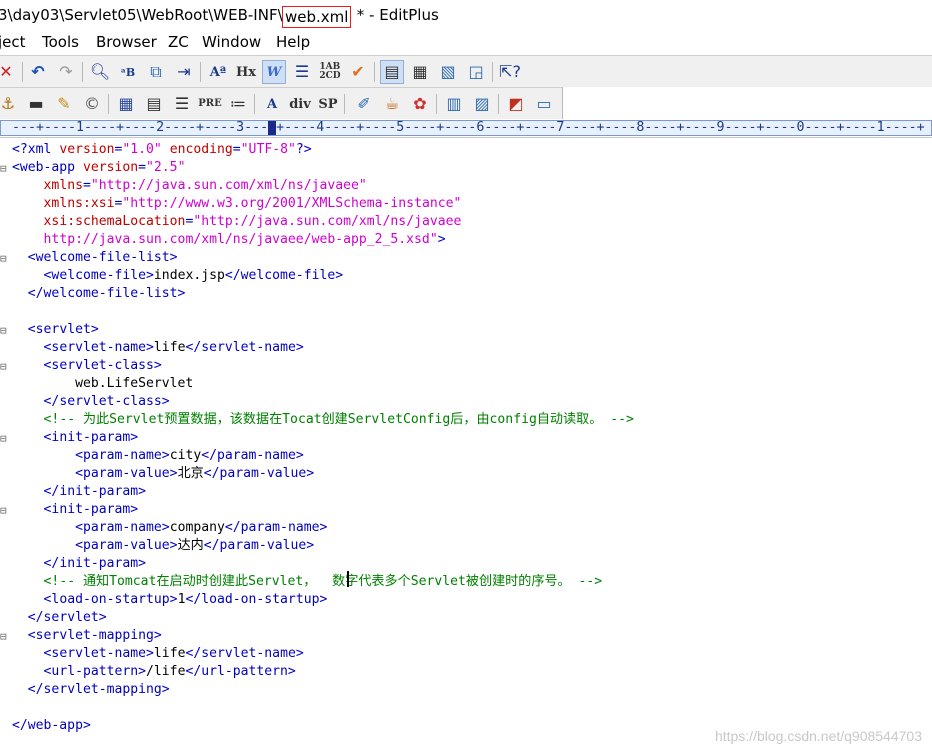 The width and height of the screenshot is (932, 750). I want to click on code-line: <web-app version="2.5", so click(98, 168).